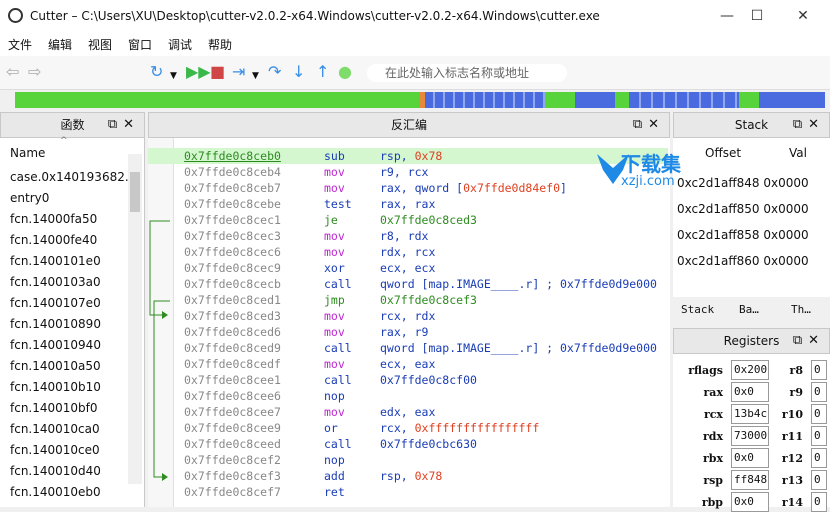  Describe the element at coordinates (232, 444) in the screenshot. I see `instruction-address: 0x7ffde0c8ceed` at that location.